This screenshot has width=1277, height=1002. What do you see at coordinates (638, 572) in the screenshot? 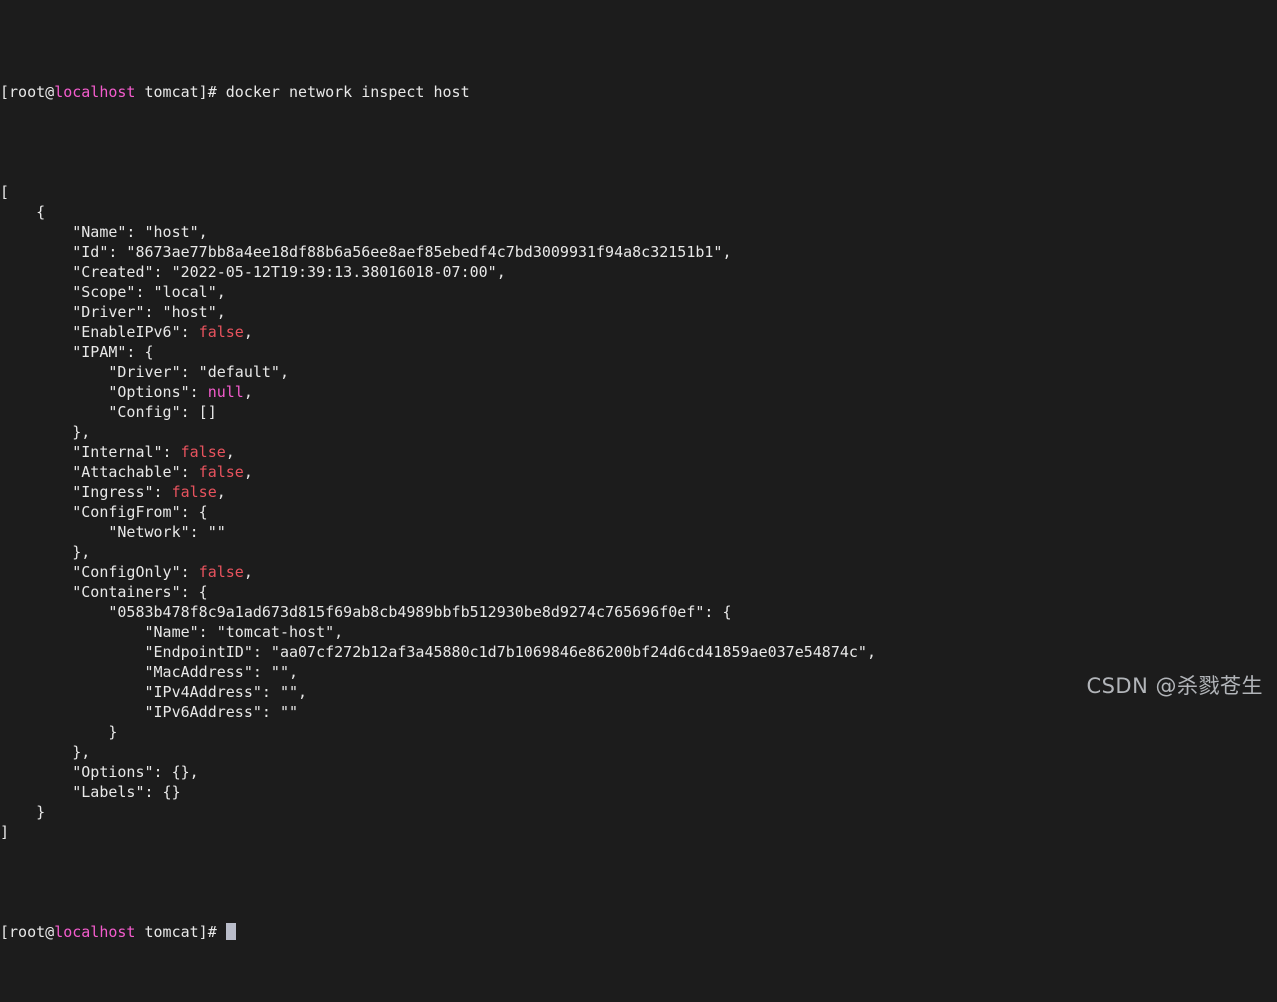
I see `terminal-output-line: "ConfigOnly": false,` at bounding box center [638, 572].